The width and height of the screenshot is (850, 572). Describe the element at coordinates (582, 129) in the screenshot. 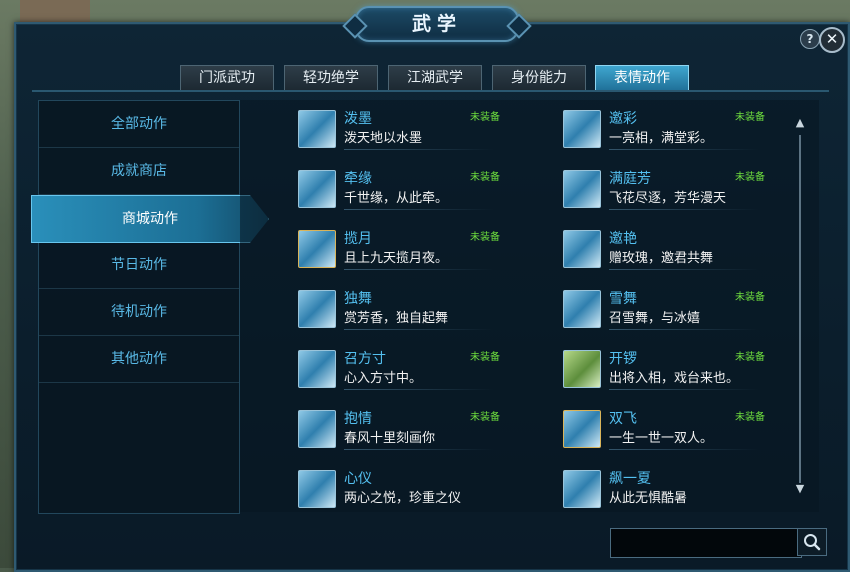

I see `performer-icon` at that location.